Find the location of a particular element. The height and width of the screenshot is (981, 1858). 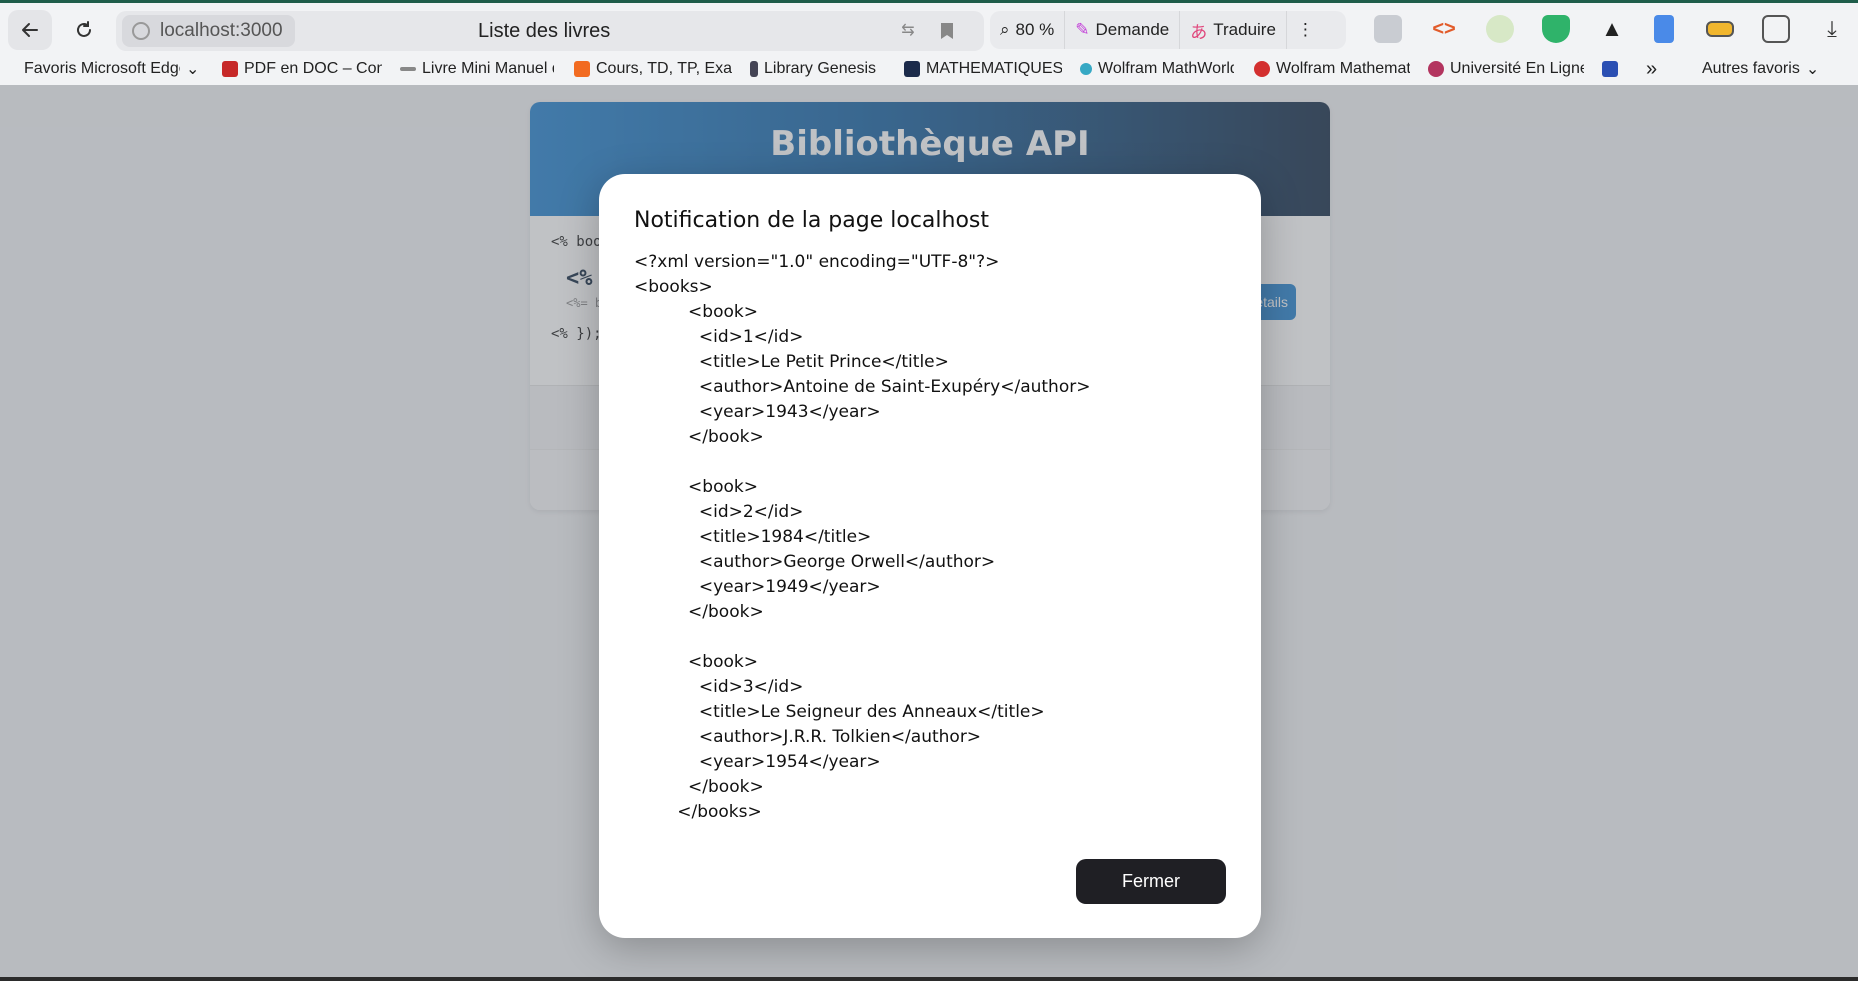

bookmark-label: Favoris Microsoft Edge is located at coordinates (102, 68).